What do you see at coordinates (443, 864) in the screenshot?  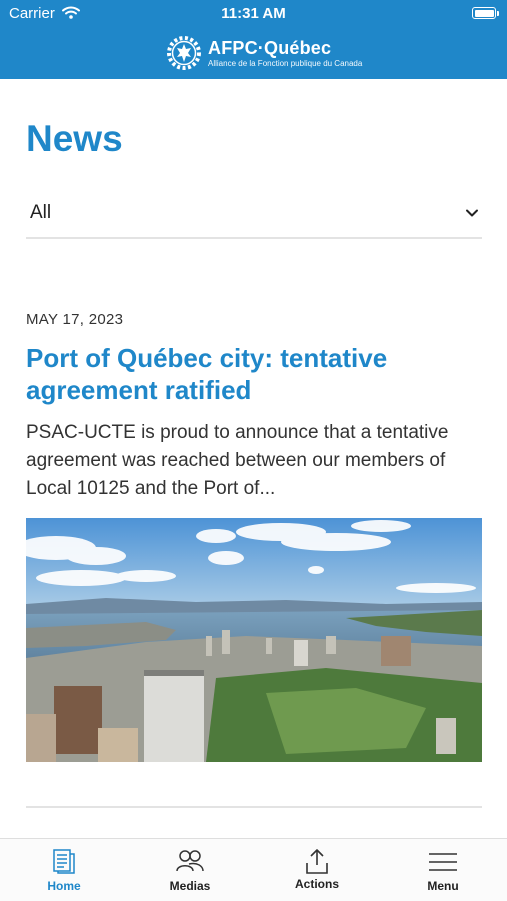 I see `hamburger-icon` at bounding box center [443, 864].